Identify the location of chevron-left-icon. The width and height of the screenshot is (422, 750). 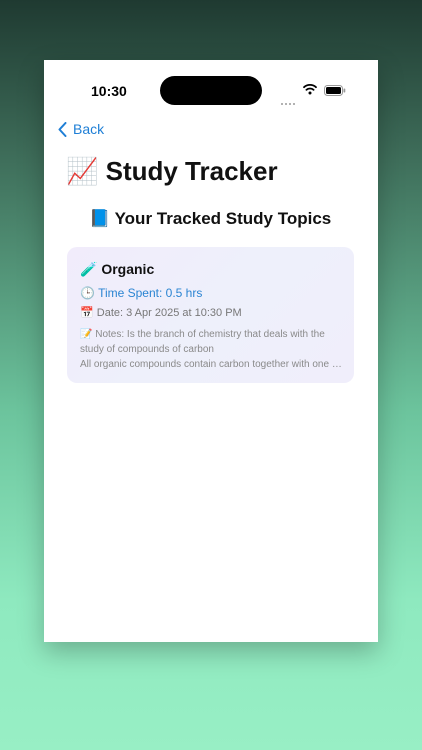
(62, 129).